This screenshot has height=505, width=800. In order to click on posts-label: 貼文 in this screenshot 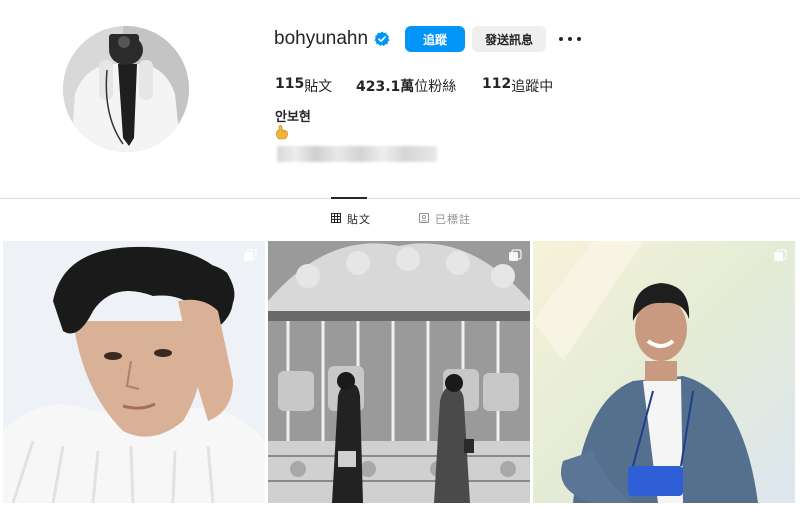, I will do `click(318, 87)`.